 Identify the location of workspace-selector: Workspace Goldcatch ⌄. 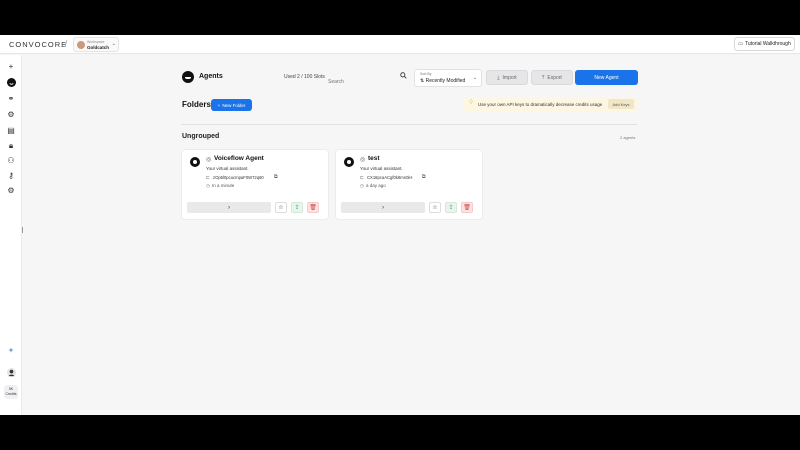
(96, 44).